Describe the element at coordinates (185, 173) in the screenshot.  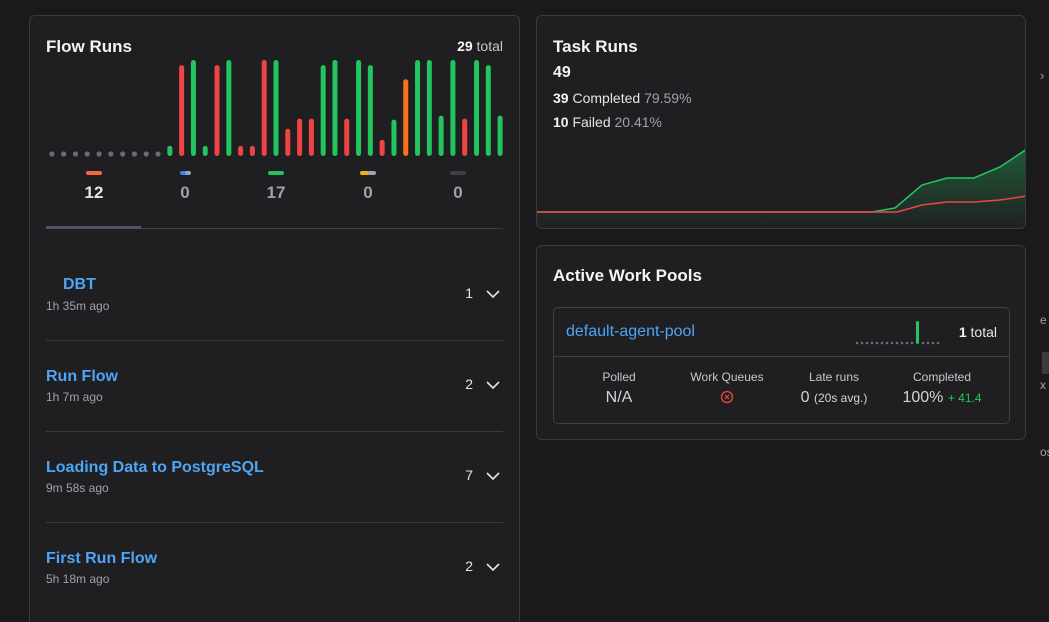
I see `running-swatch` at that location.